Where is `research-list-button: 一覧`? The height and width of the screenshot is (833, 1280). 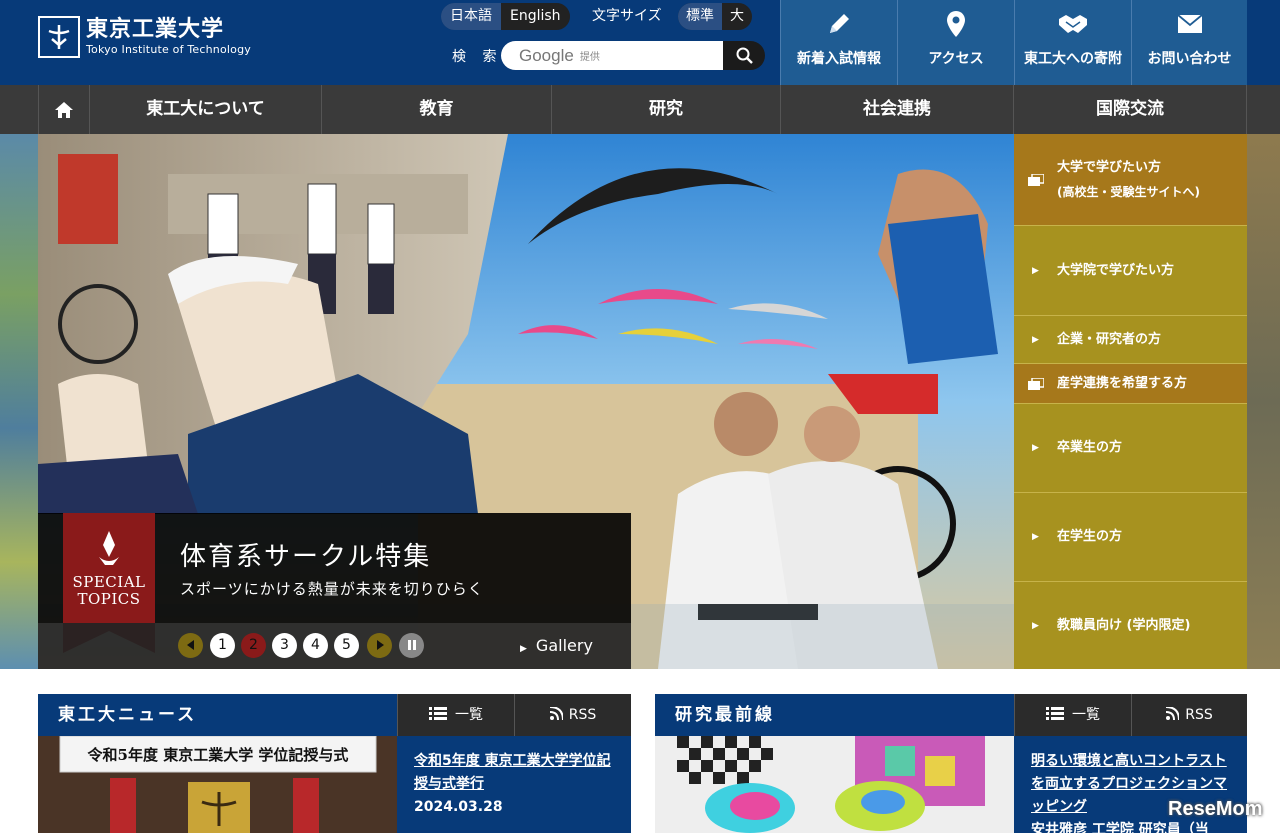
research-list-button: 一覧 is located at coordinates (1072, 715).